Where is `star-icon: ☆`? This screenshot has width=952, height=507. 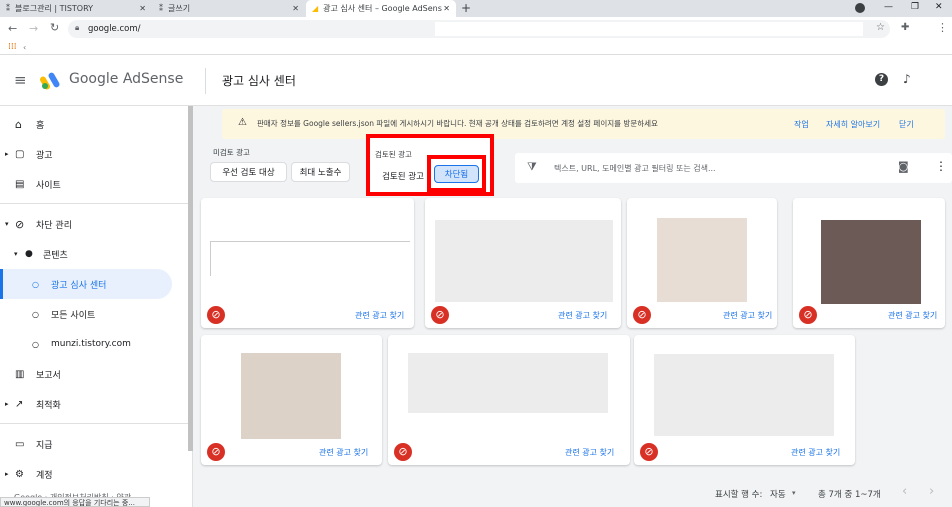 star-icon: ☆ is located at coordinates (880, 27).